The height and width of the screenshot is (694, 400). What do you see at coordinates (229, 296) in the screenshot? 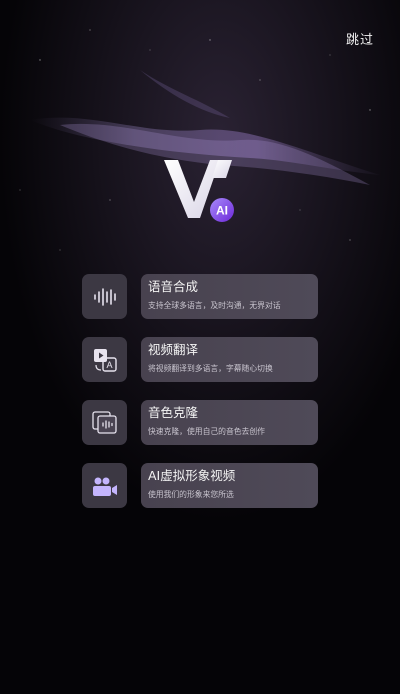
I see `feature-card: 语音合成 支持全球多语言，及时沟通，无界对话` at bounding box center [229, 296].